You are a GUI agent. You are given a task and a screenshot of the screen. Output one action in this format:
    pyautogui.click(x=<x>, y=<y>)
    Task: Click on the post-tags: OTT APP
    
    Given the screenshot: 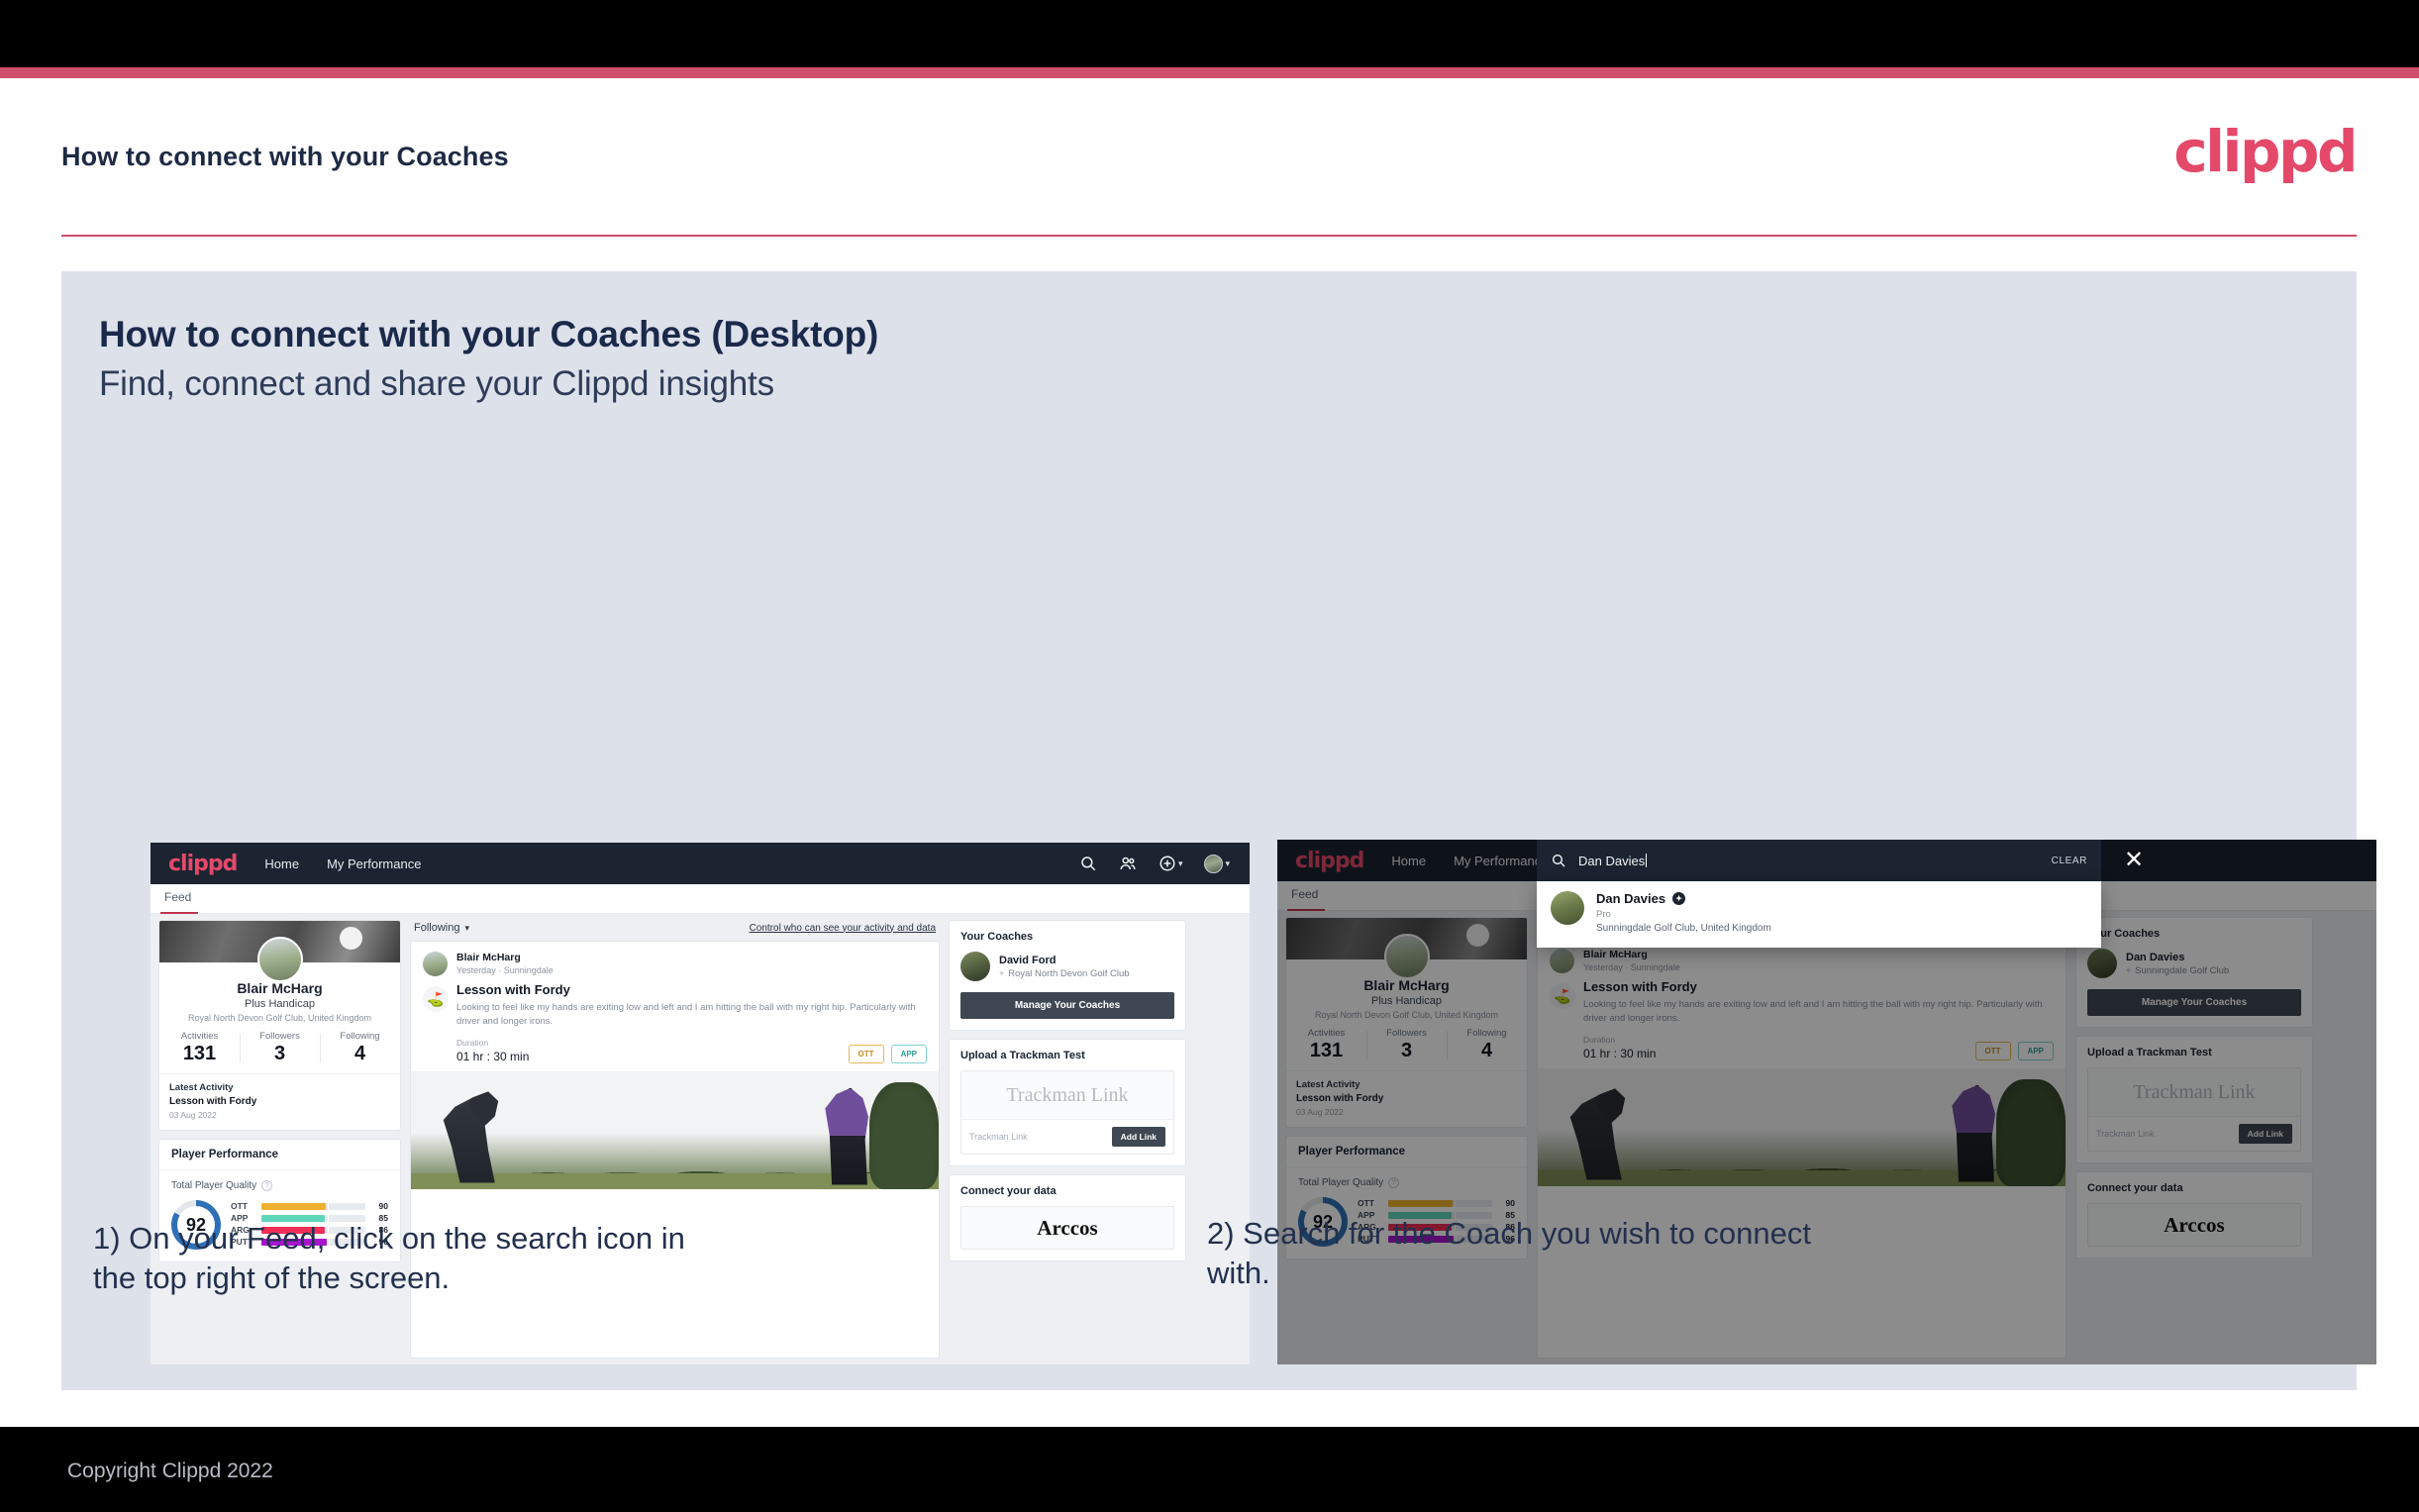 What is the action you would take?
    pyautogui.click(x=887, y=1053)
    